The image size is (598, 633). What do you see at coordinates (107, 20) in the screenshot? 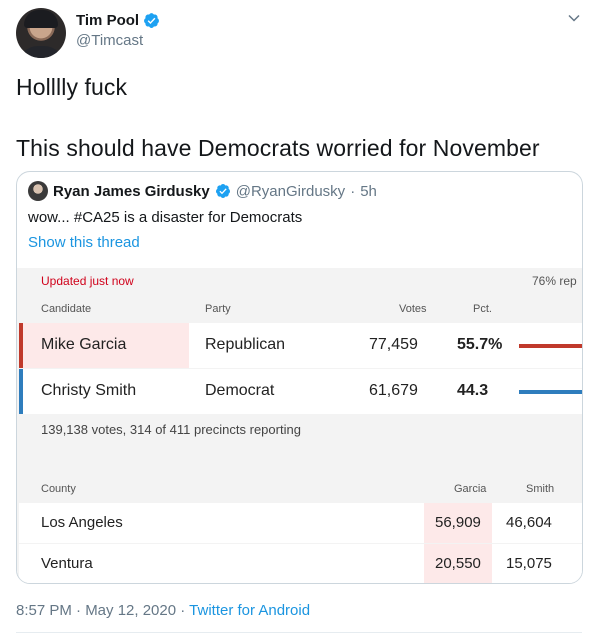
I see `author-display-name: Tim Pool` at bounding box center [107, 20].